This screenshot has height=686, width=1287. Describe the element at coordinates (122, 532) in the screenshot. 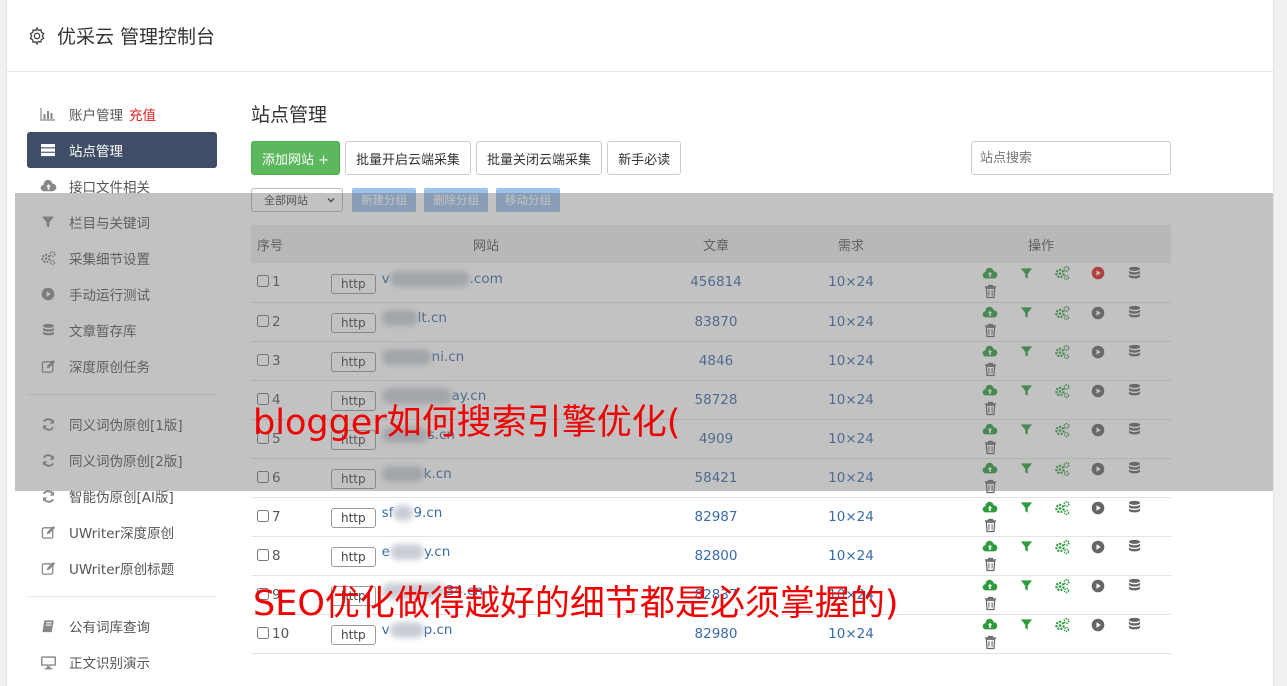

I see `sidebar-item: UWriter深度原创` at that location.